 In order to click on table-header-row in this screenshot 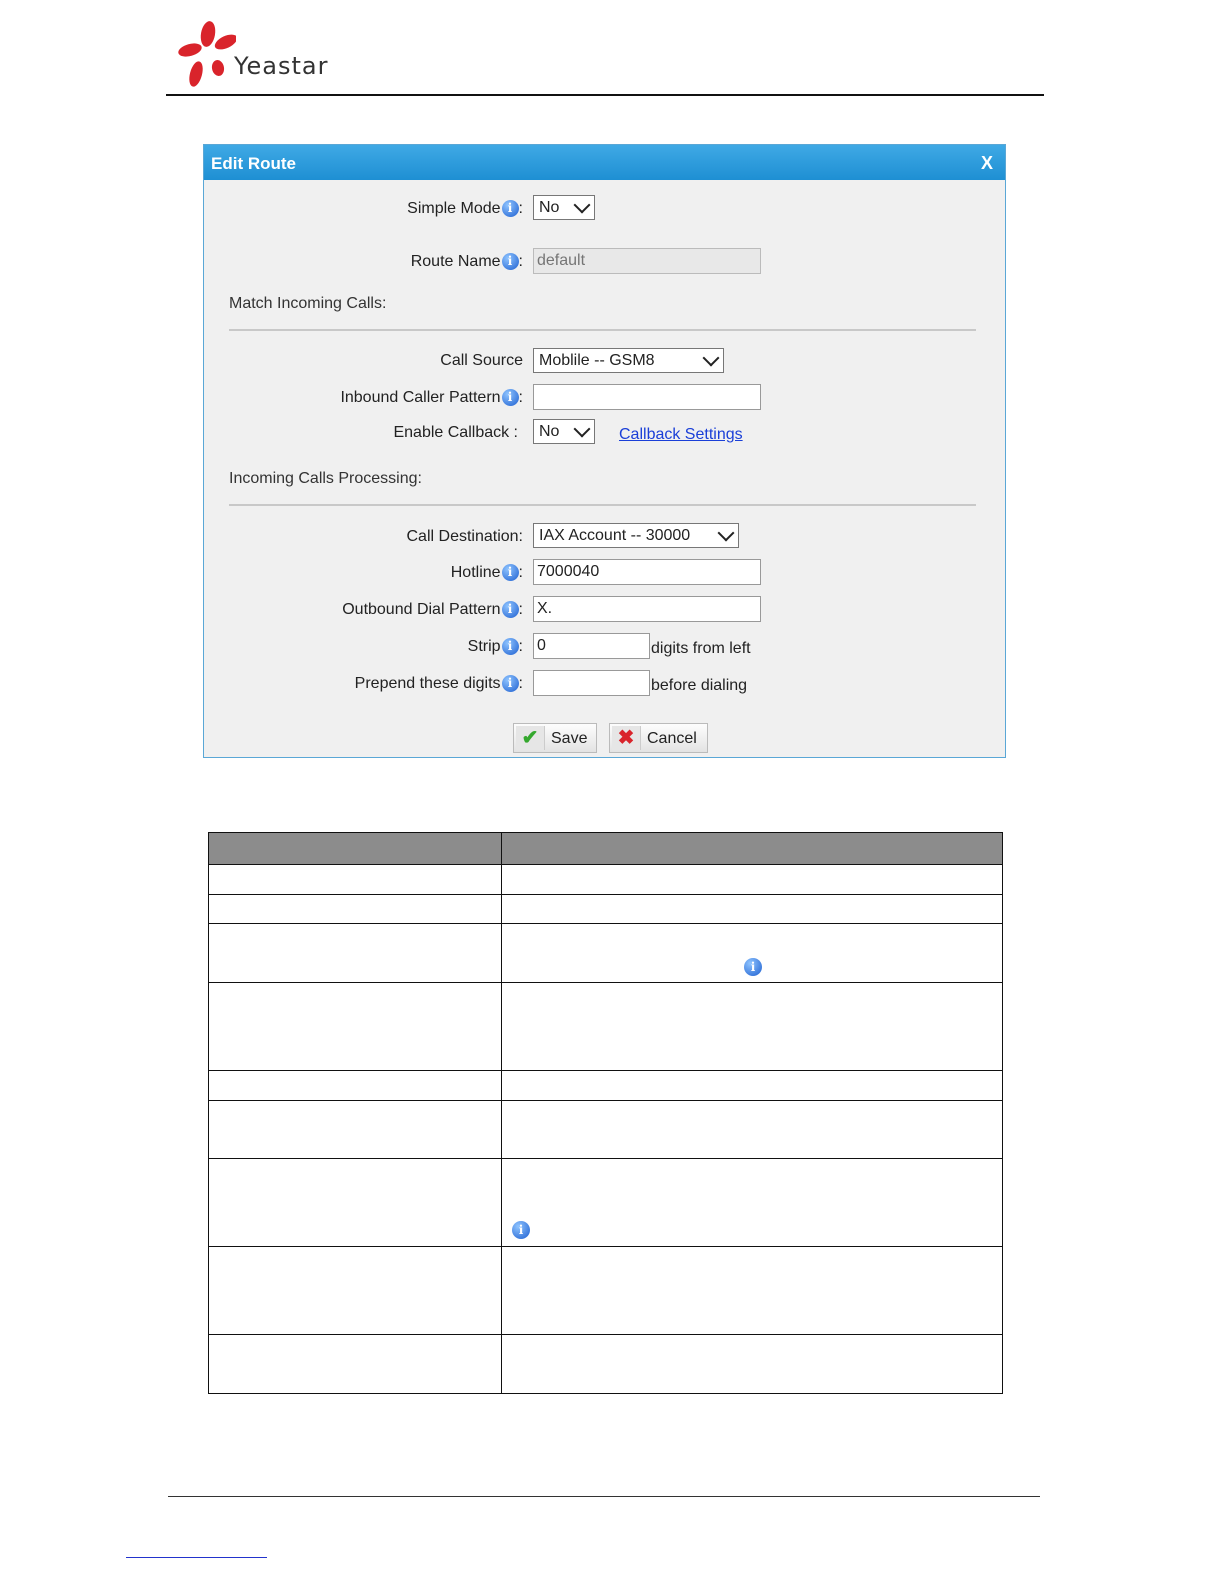, I will do `click(605, 848)`.